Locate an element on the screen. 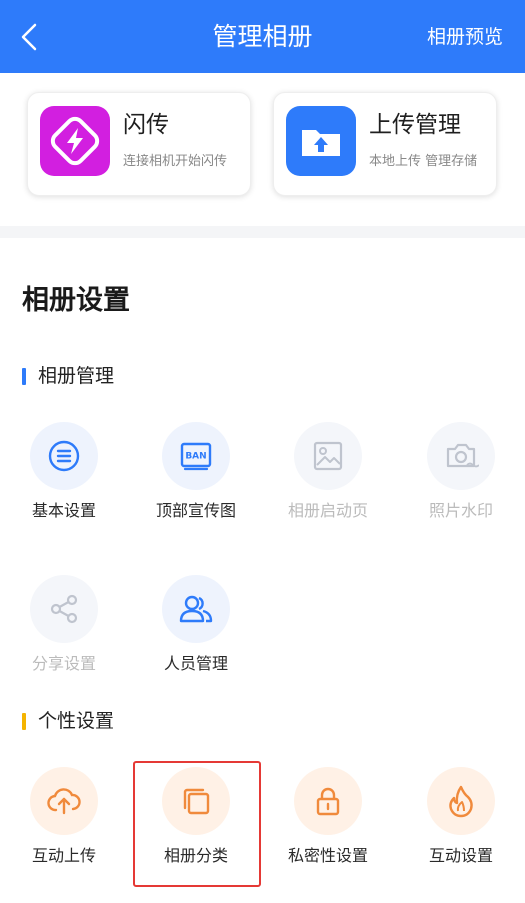 This screenshot has width=525, height=903. upload-management-card: 上传管理 本地上传 管理存储 is located at coordinates (385, 144).